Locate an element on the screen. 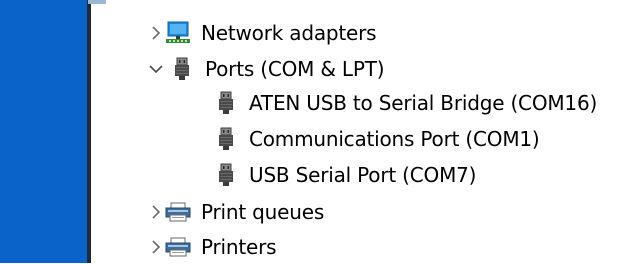  left-panel is located at coordinates (45, 131).